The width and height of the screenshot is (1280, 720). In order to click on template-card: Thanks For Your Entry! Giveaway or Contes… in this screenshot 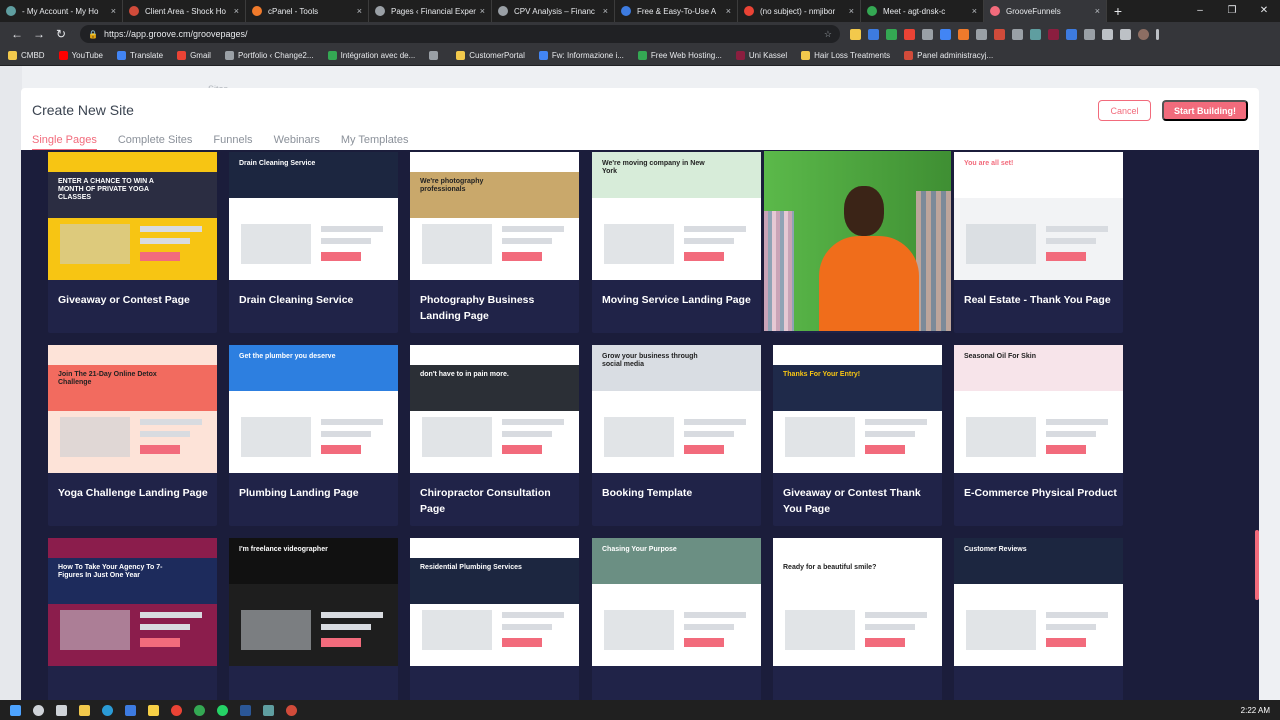, I will do `click(857, 435)`.